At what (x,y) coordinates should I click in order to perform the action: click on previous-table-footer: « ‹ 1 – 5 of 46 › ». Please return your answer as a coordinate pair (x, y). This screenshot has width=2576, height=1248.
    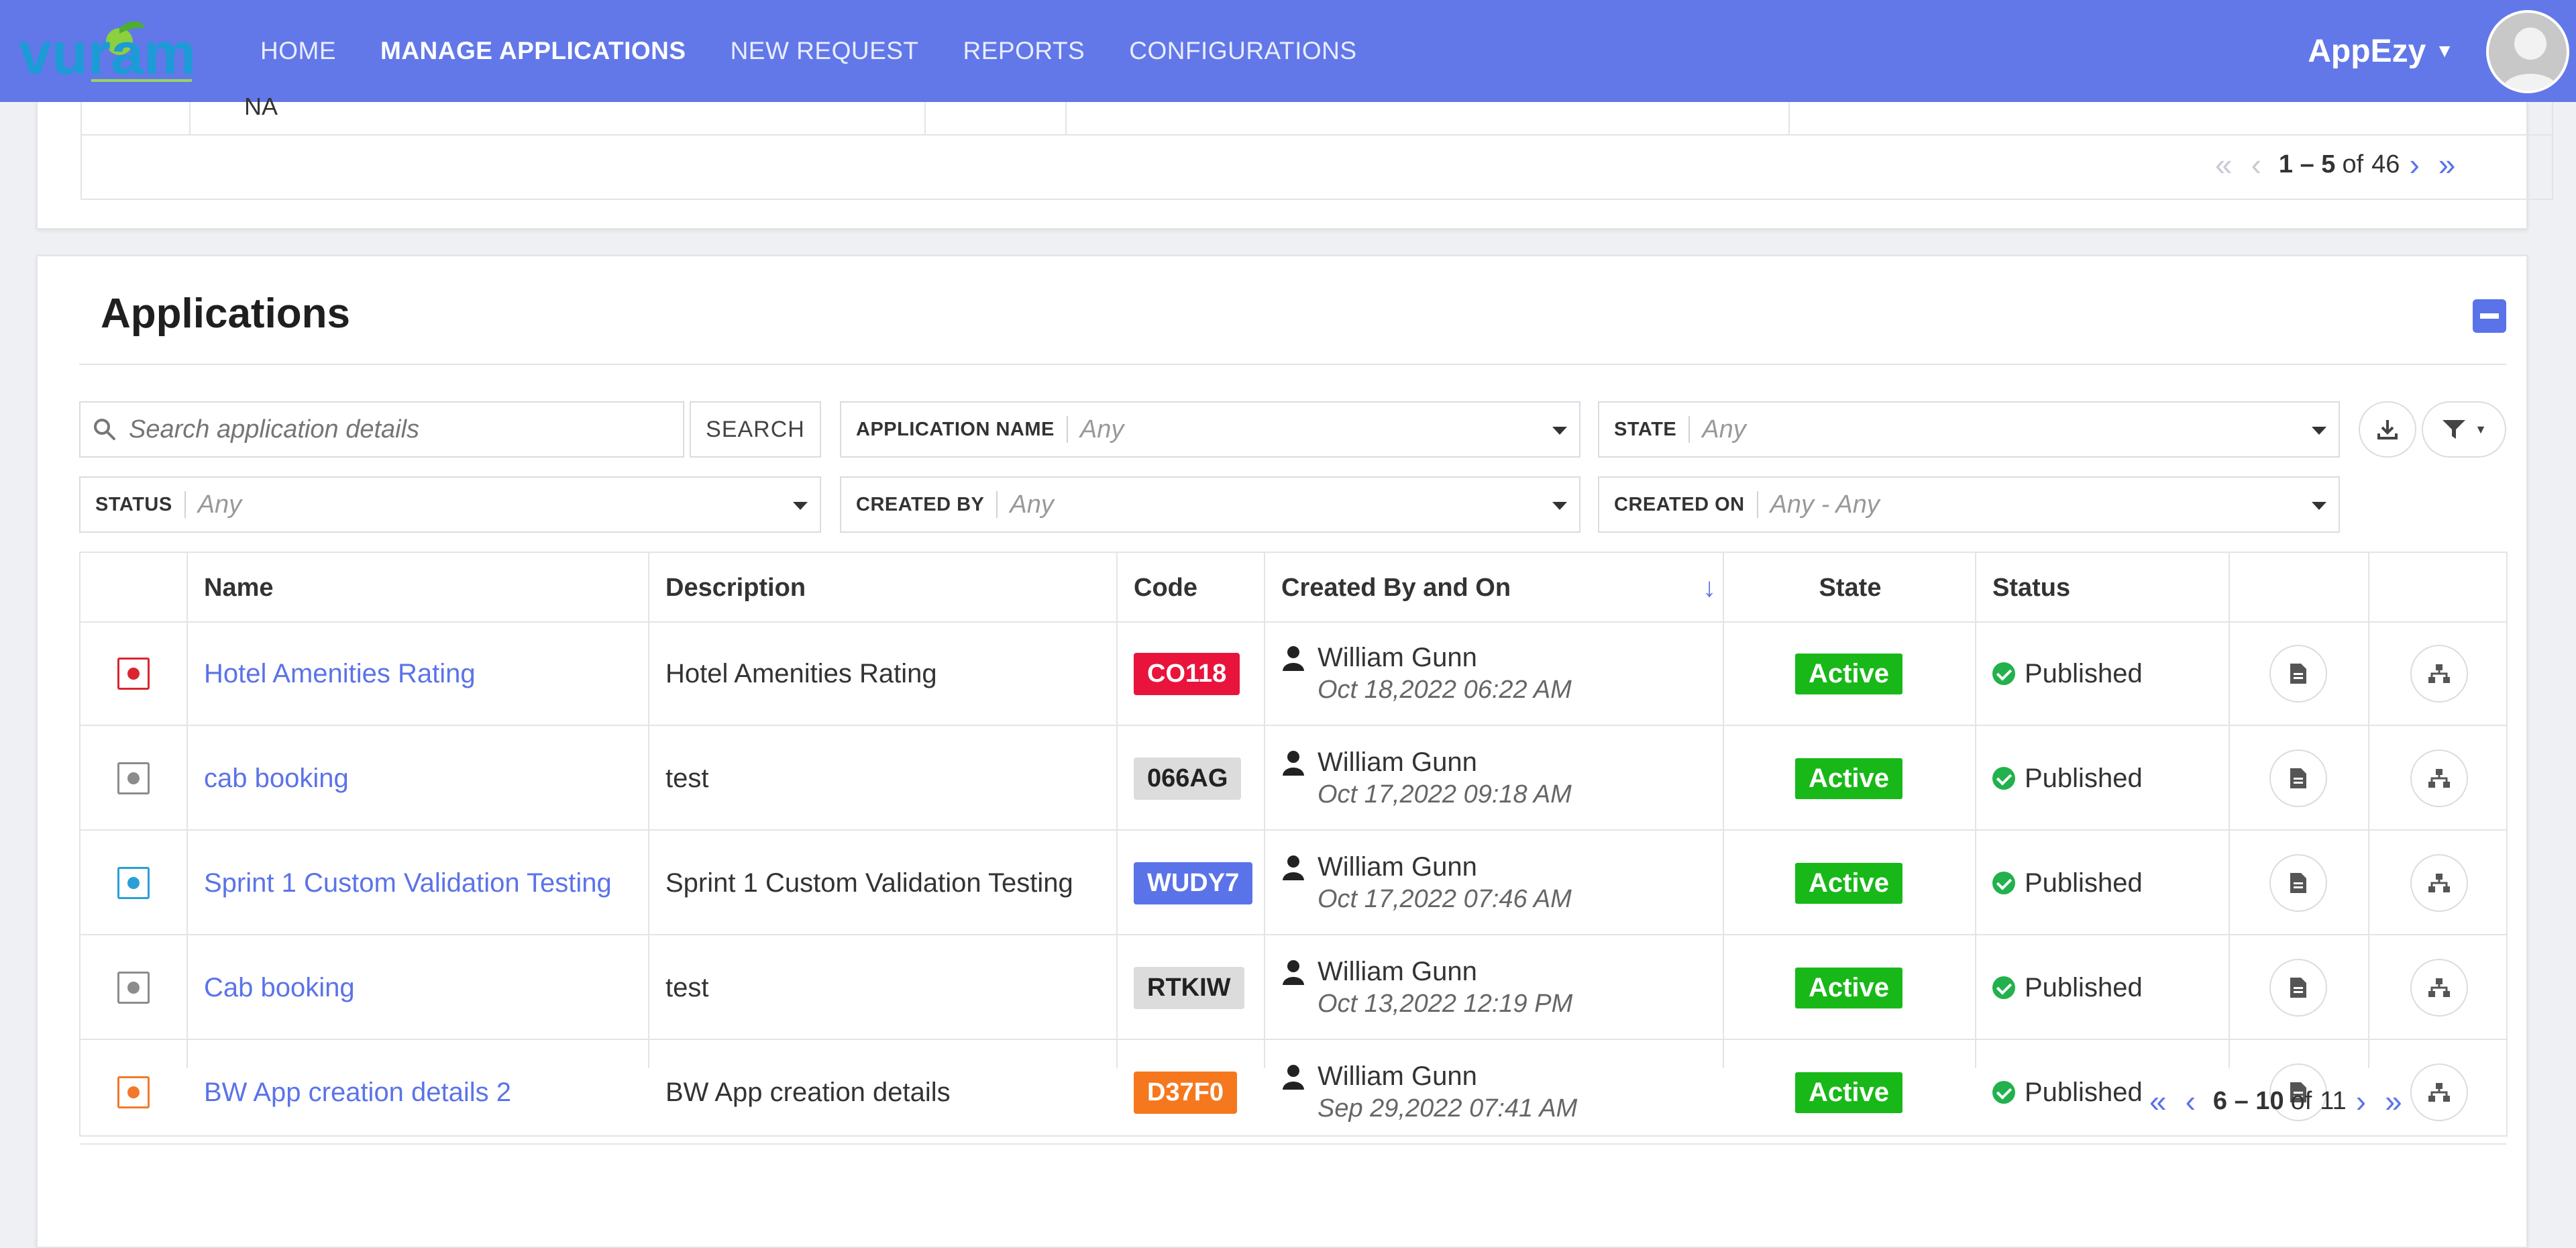
    Looking at the image, I should click on (1316, 168).